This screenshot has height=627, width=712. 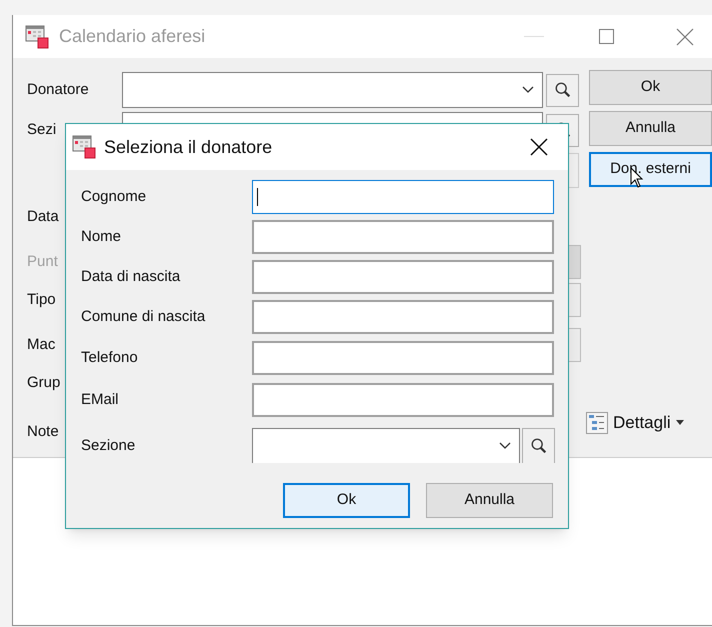 I want to click on field-label: Donatore, so click(x=58, y=90).